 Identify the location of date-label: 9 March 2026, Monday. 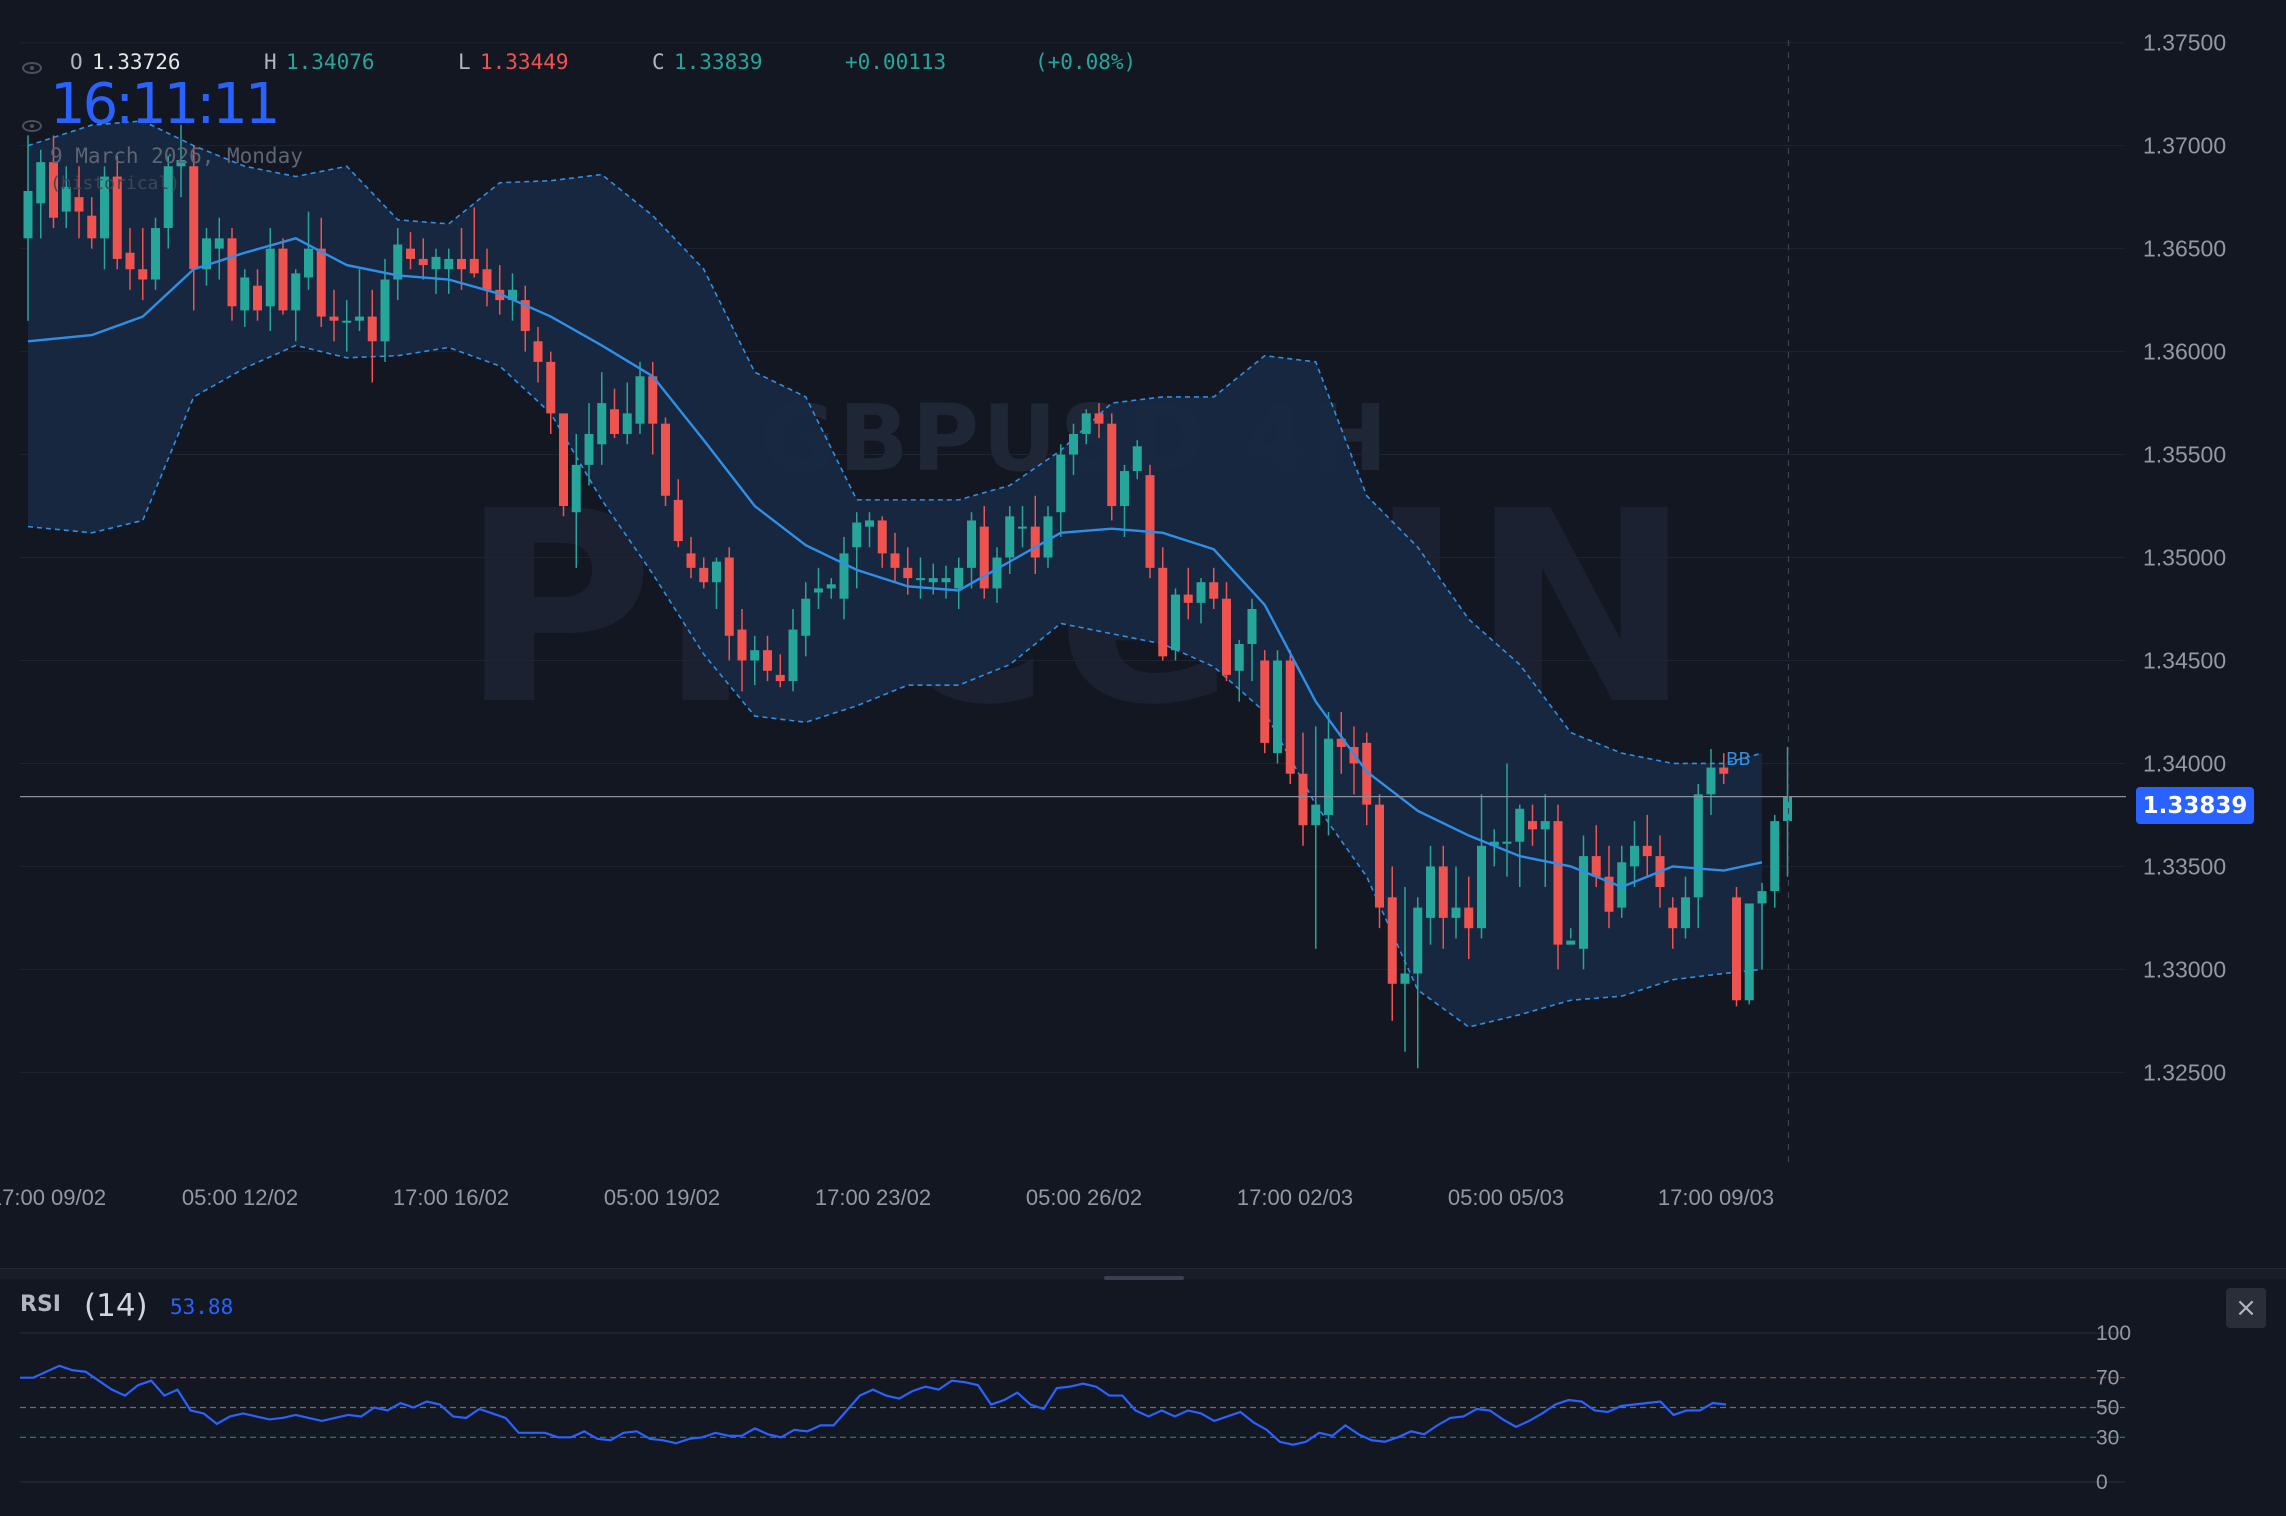
(176, 156).